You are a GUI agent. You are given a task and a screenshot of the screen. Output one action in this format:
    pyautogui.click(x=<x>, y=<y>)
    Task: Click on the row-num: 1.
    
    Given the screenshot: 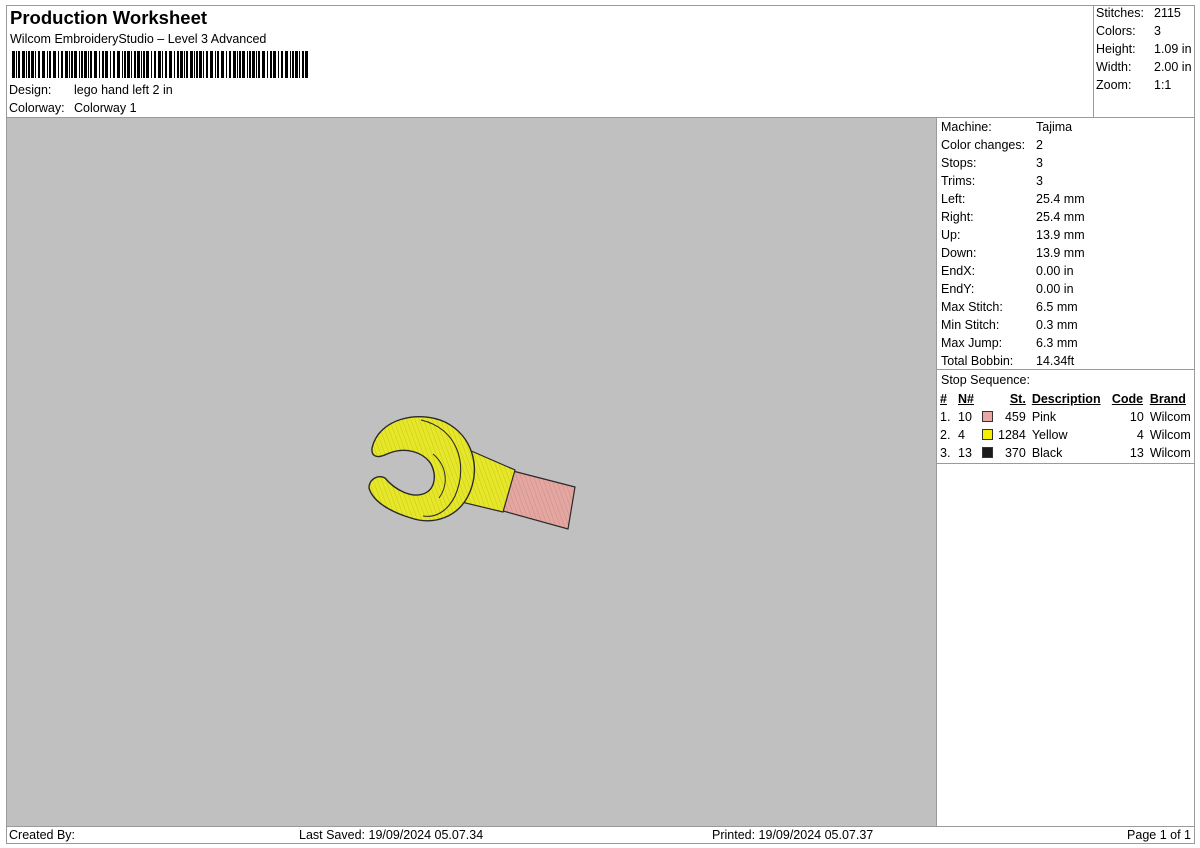 What is the action you would take?
    pyautogui.click(x=945, y=417)
    